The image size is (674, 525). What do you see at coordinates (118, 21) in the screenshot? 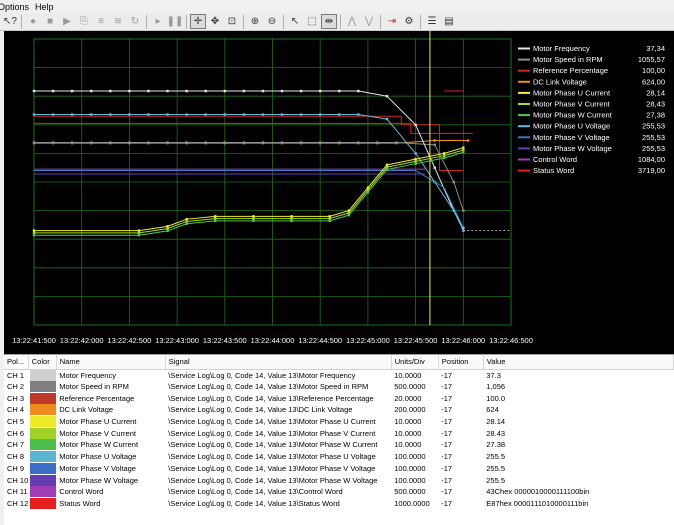
I see `waveform-icon: ≋` at bounding box center [118, 21].